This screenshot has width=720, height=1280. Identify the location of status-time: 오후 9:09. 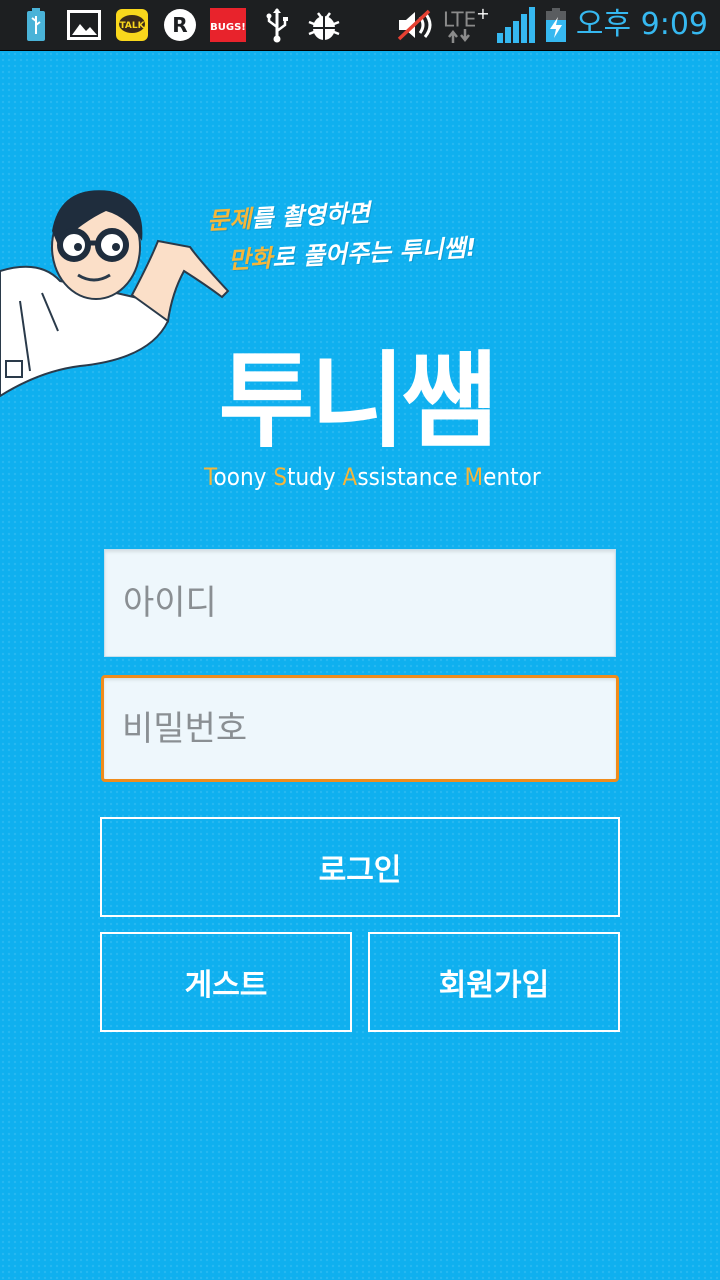
(641, 24).